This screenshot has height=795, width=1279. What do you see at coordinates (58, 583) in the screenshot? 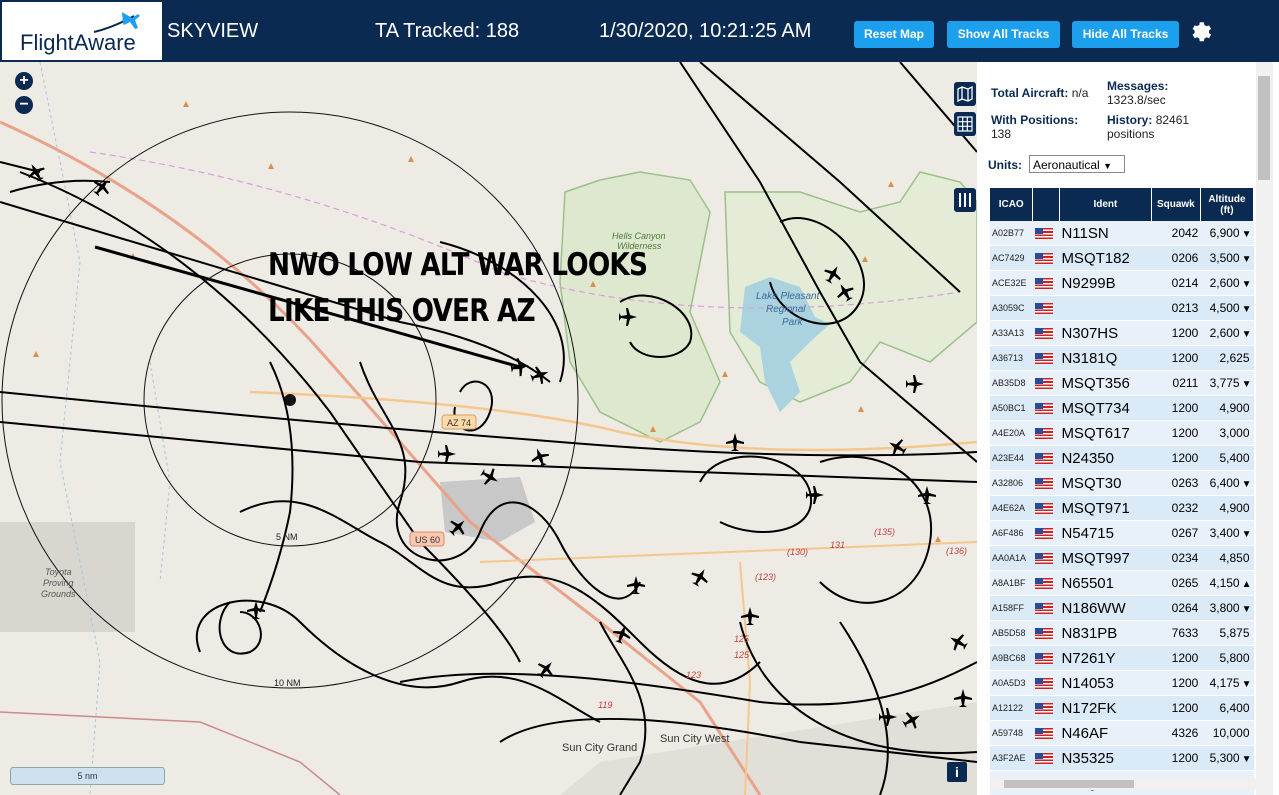
I see `place-proving: Proving` at bounding box center [58, 583].